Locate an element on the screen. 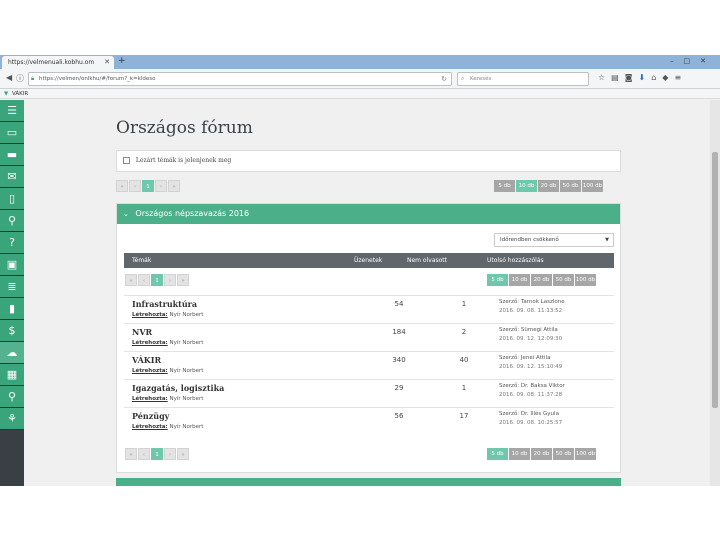 Image resolution: width=720 pixels, height=540 pixels. reload-icon: ↻ is located at coordinates (444, 79).